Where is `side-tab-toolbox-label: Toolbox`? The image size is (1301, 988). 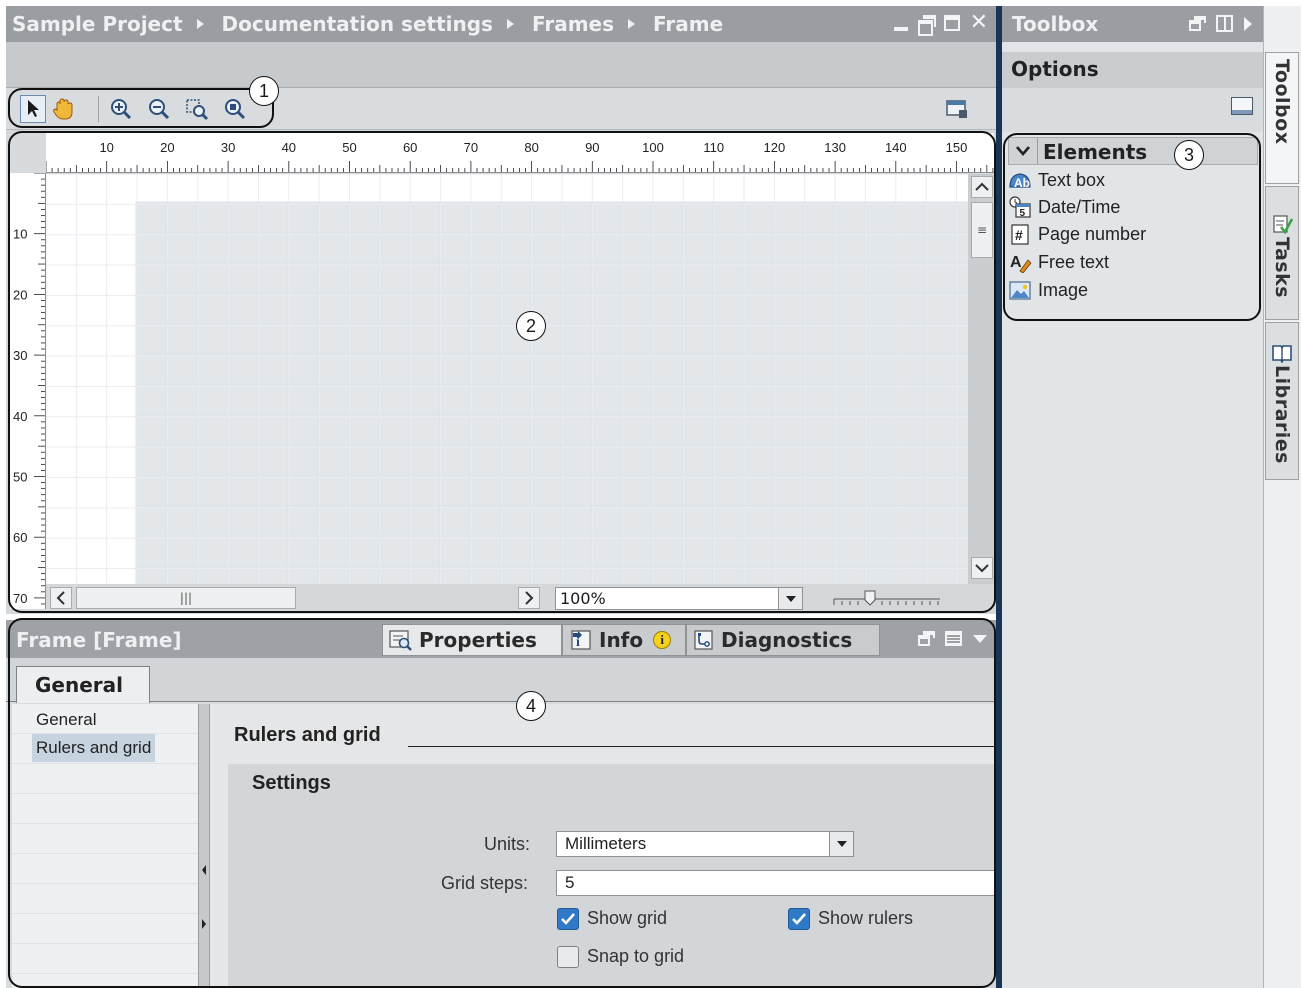 side-tab-toolbox-label: Toolbox is located at coordinates (1282, 102).